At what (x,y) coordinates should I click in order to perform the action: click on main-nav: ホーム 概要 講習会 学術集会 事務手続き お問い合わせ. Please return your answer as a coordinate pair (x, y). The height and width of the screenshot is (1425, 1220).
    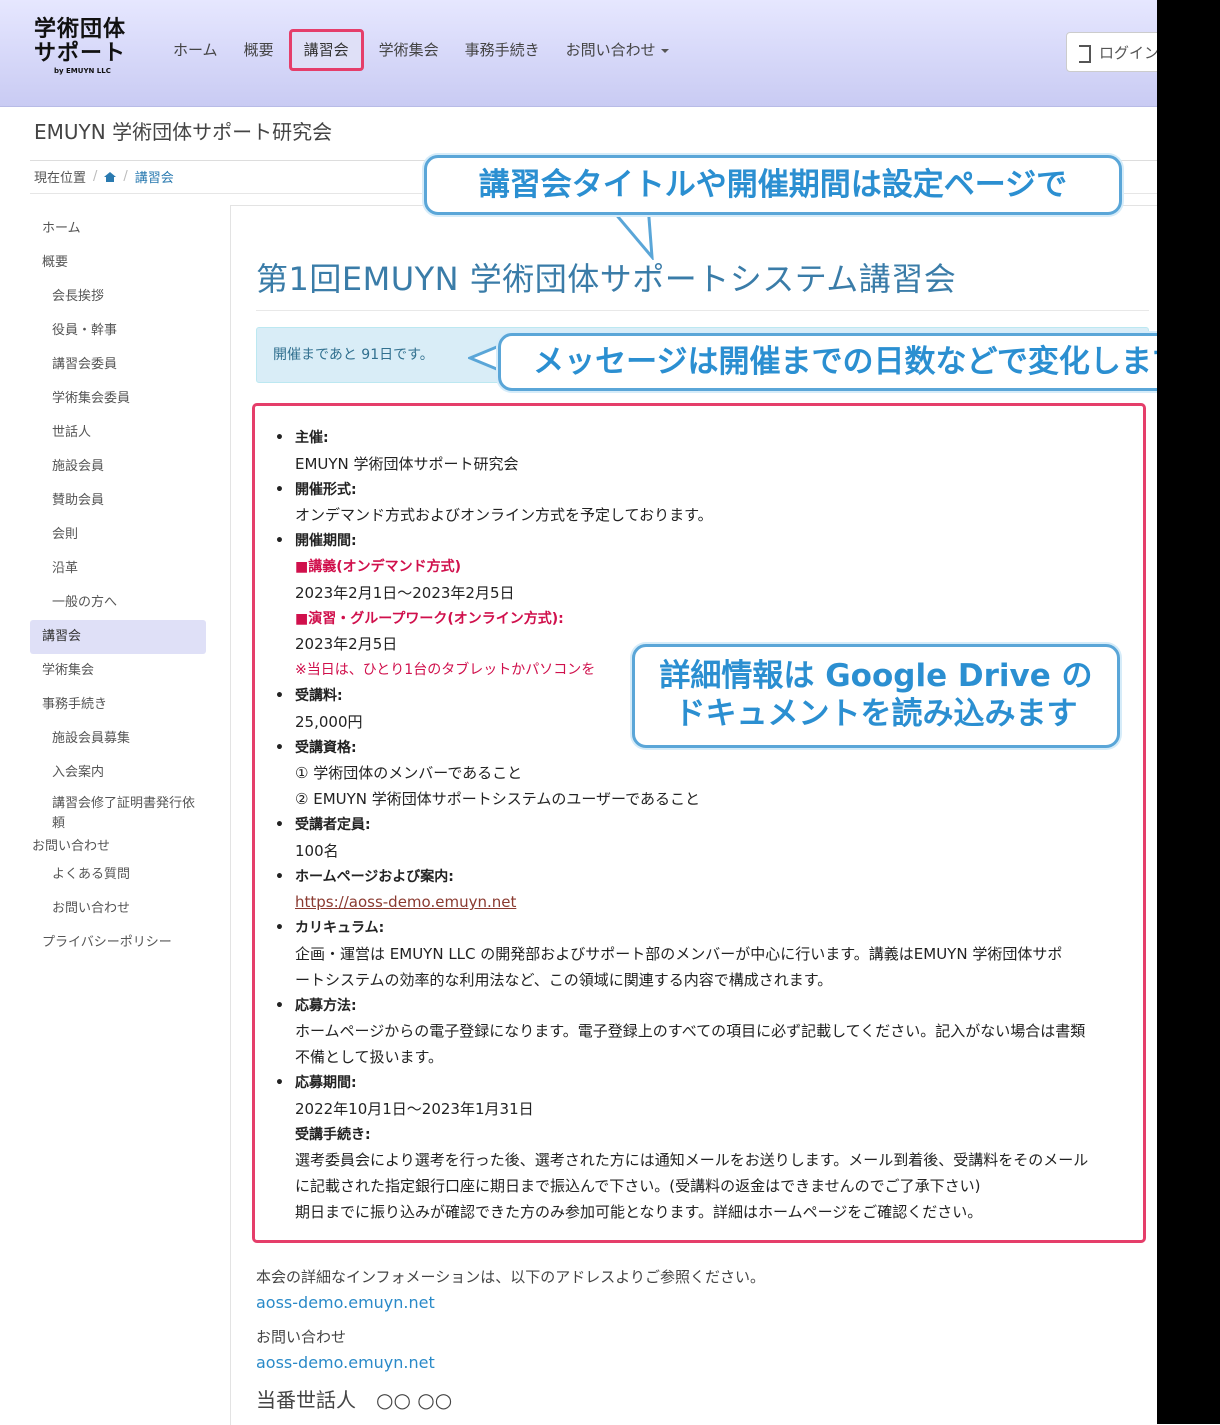
    Looking at the image, I should click on (421, 50).